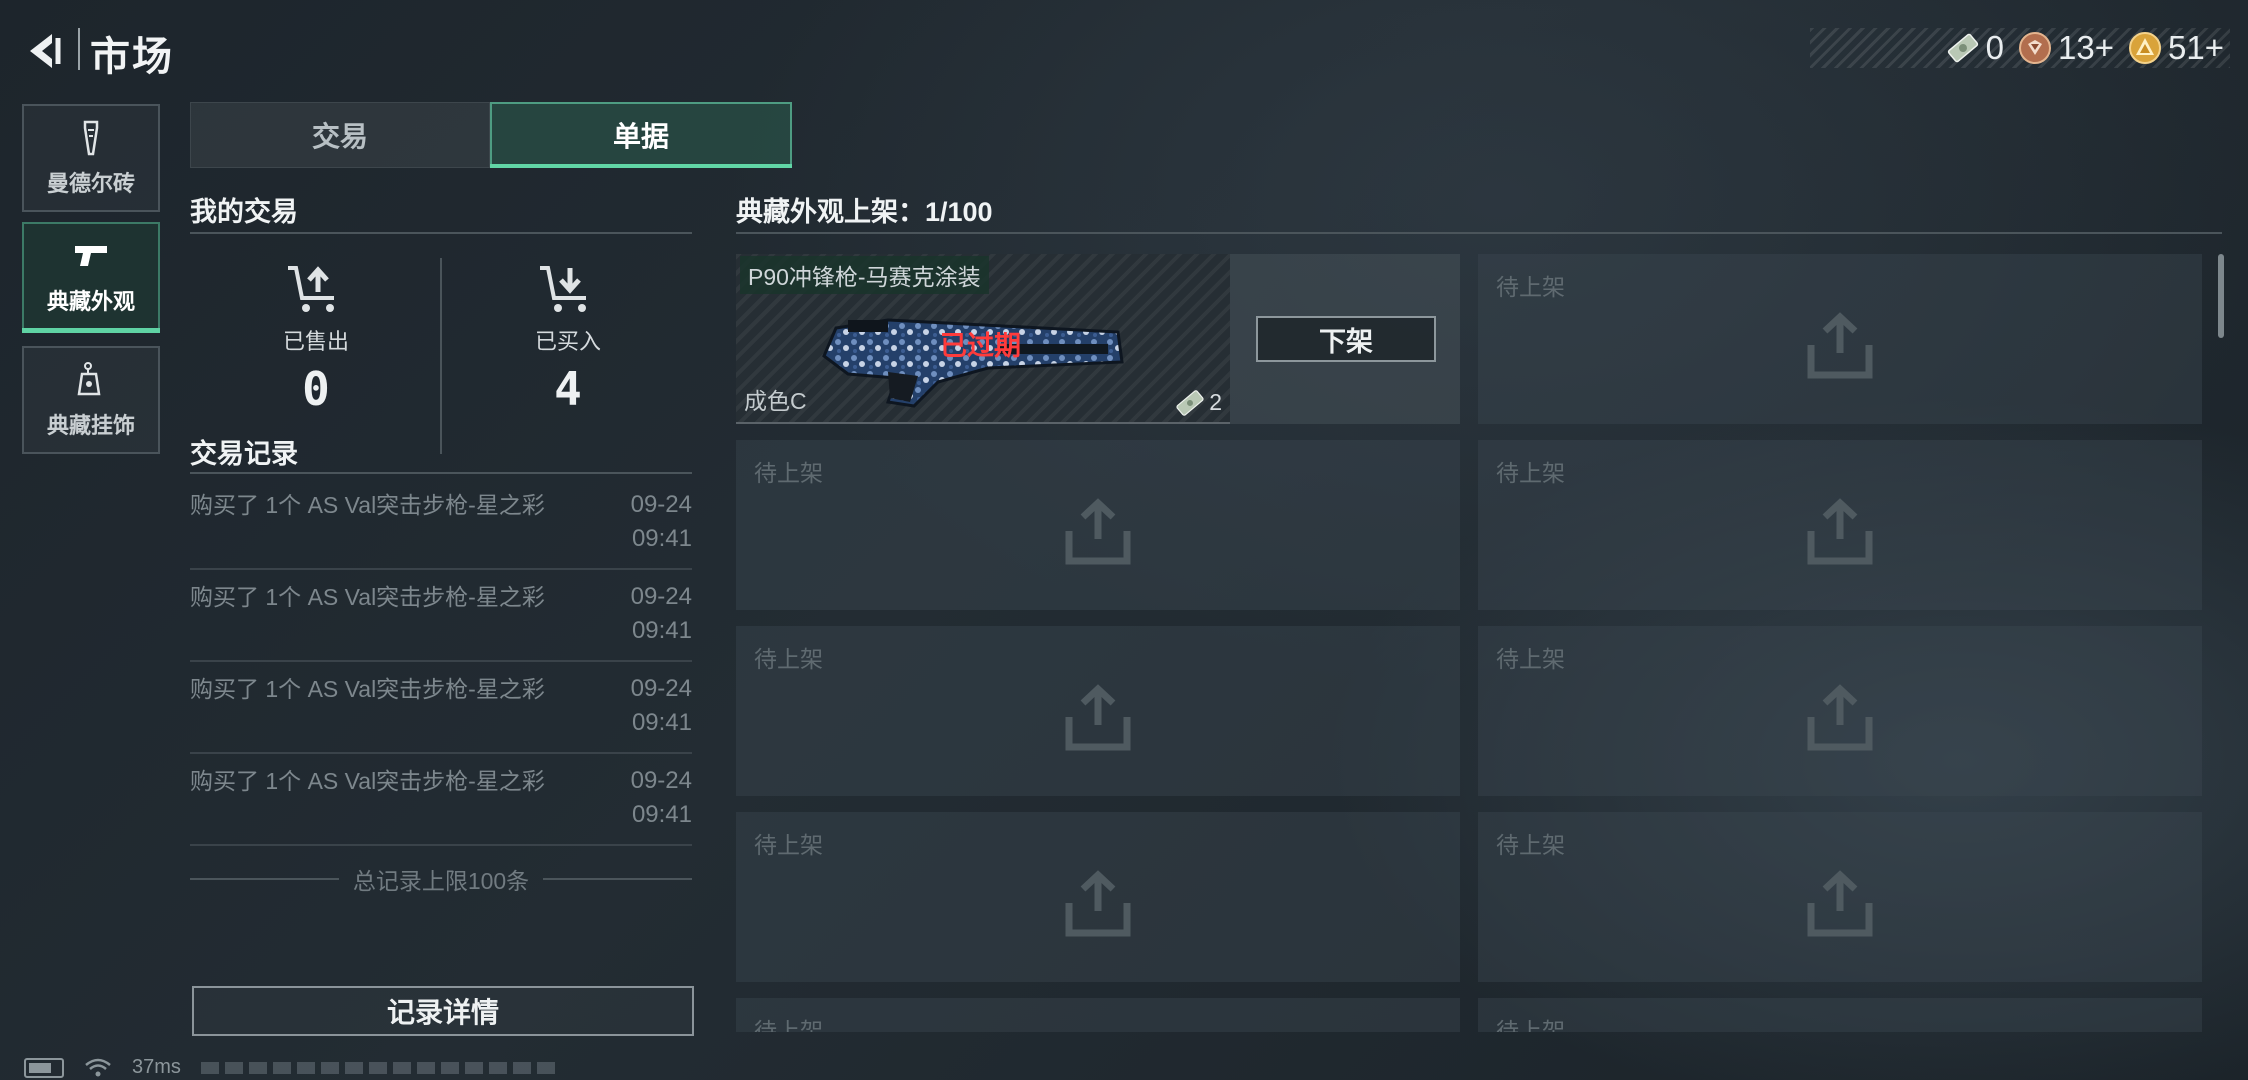  I want to click on currency-banknote: 0, so click(1975, 48).